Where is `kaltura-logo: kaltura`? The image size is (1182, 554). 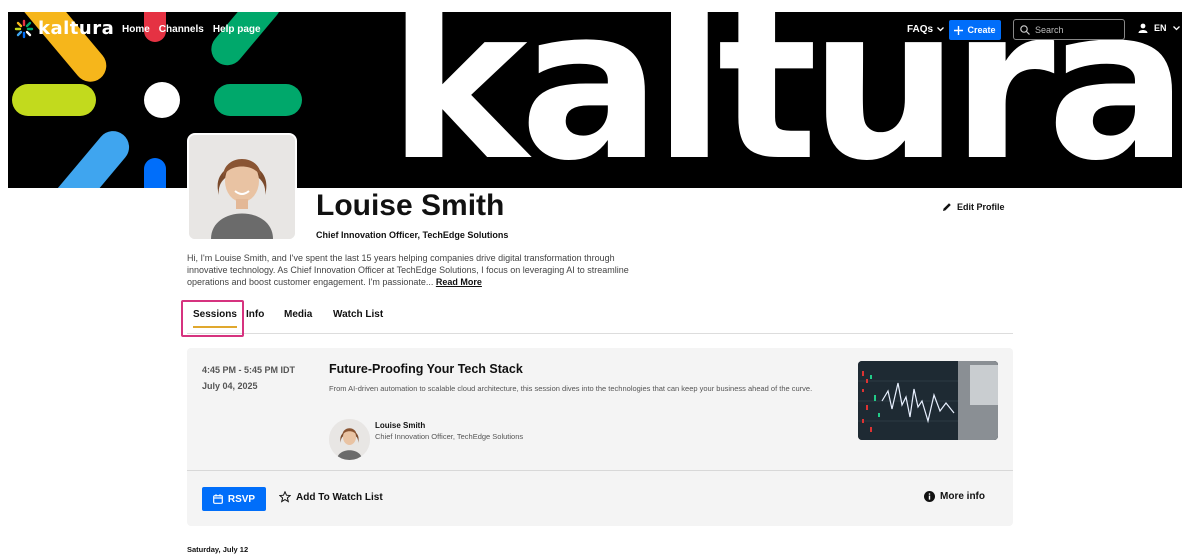 kaltura-logo: kaltura is located at coordinates (64, 28).